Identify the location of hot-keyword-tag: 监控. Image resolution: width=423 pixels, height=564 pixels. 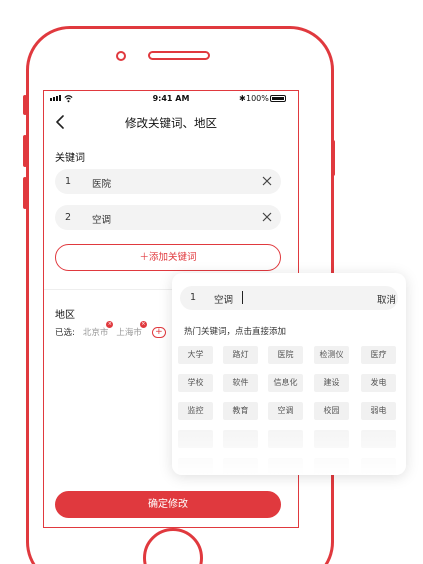
(195, 411).